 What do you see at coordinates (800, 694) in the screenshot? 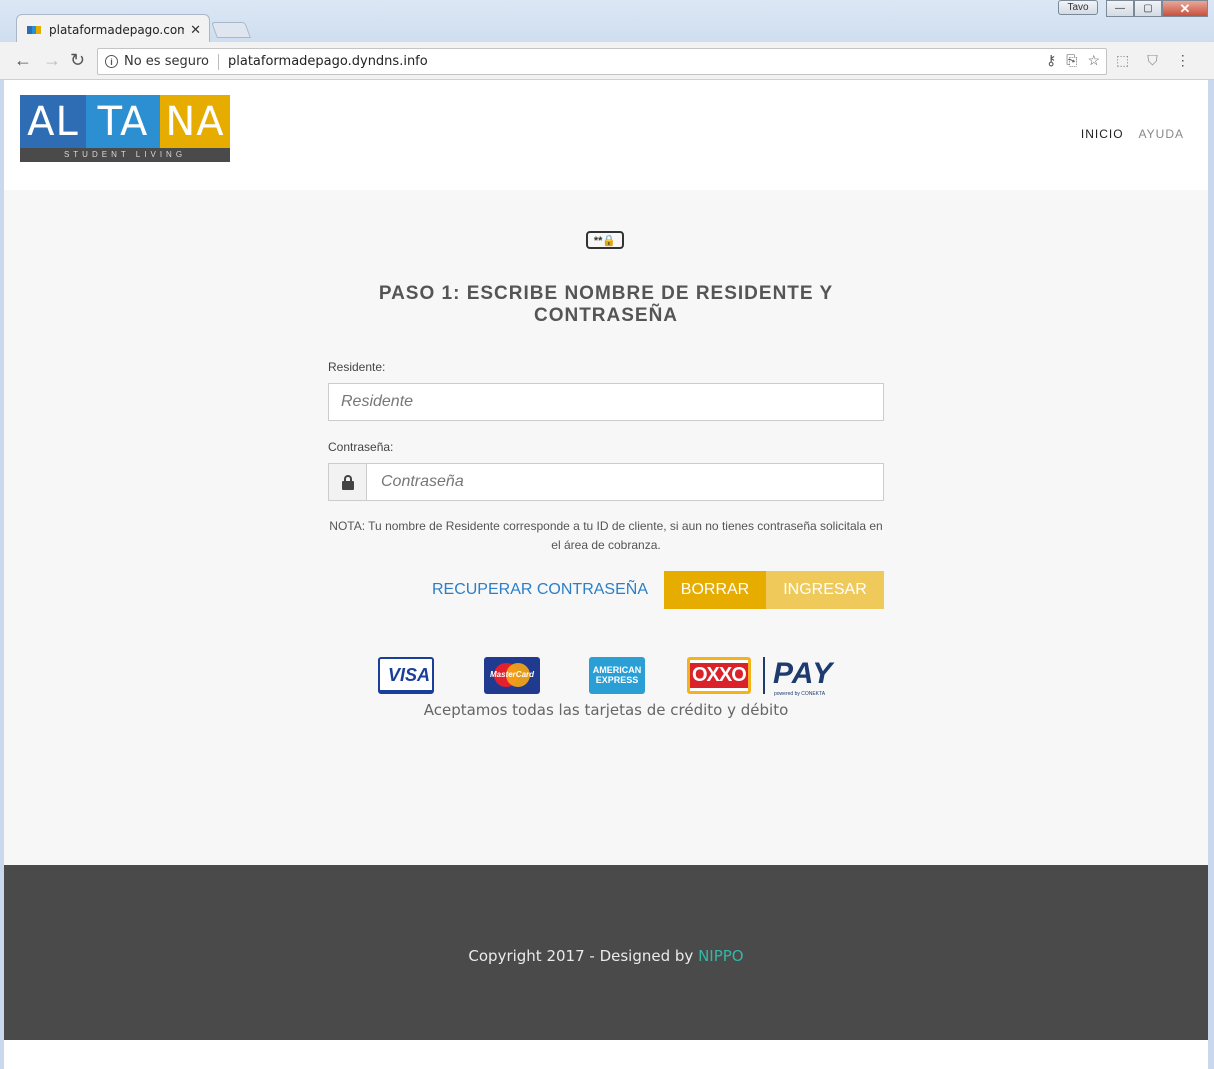
I see `pay-subtext: powered by CONEKTA` at bounding box center [800, 694].